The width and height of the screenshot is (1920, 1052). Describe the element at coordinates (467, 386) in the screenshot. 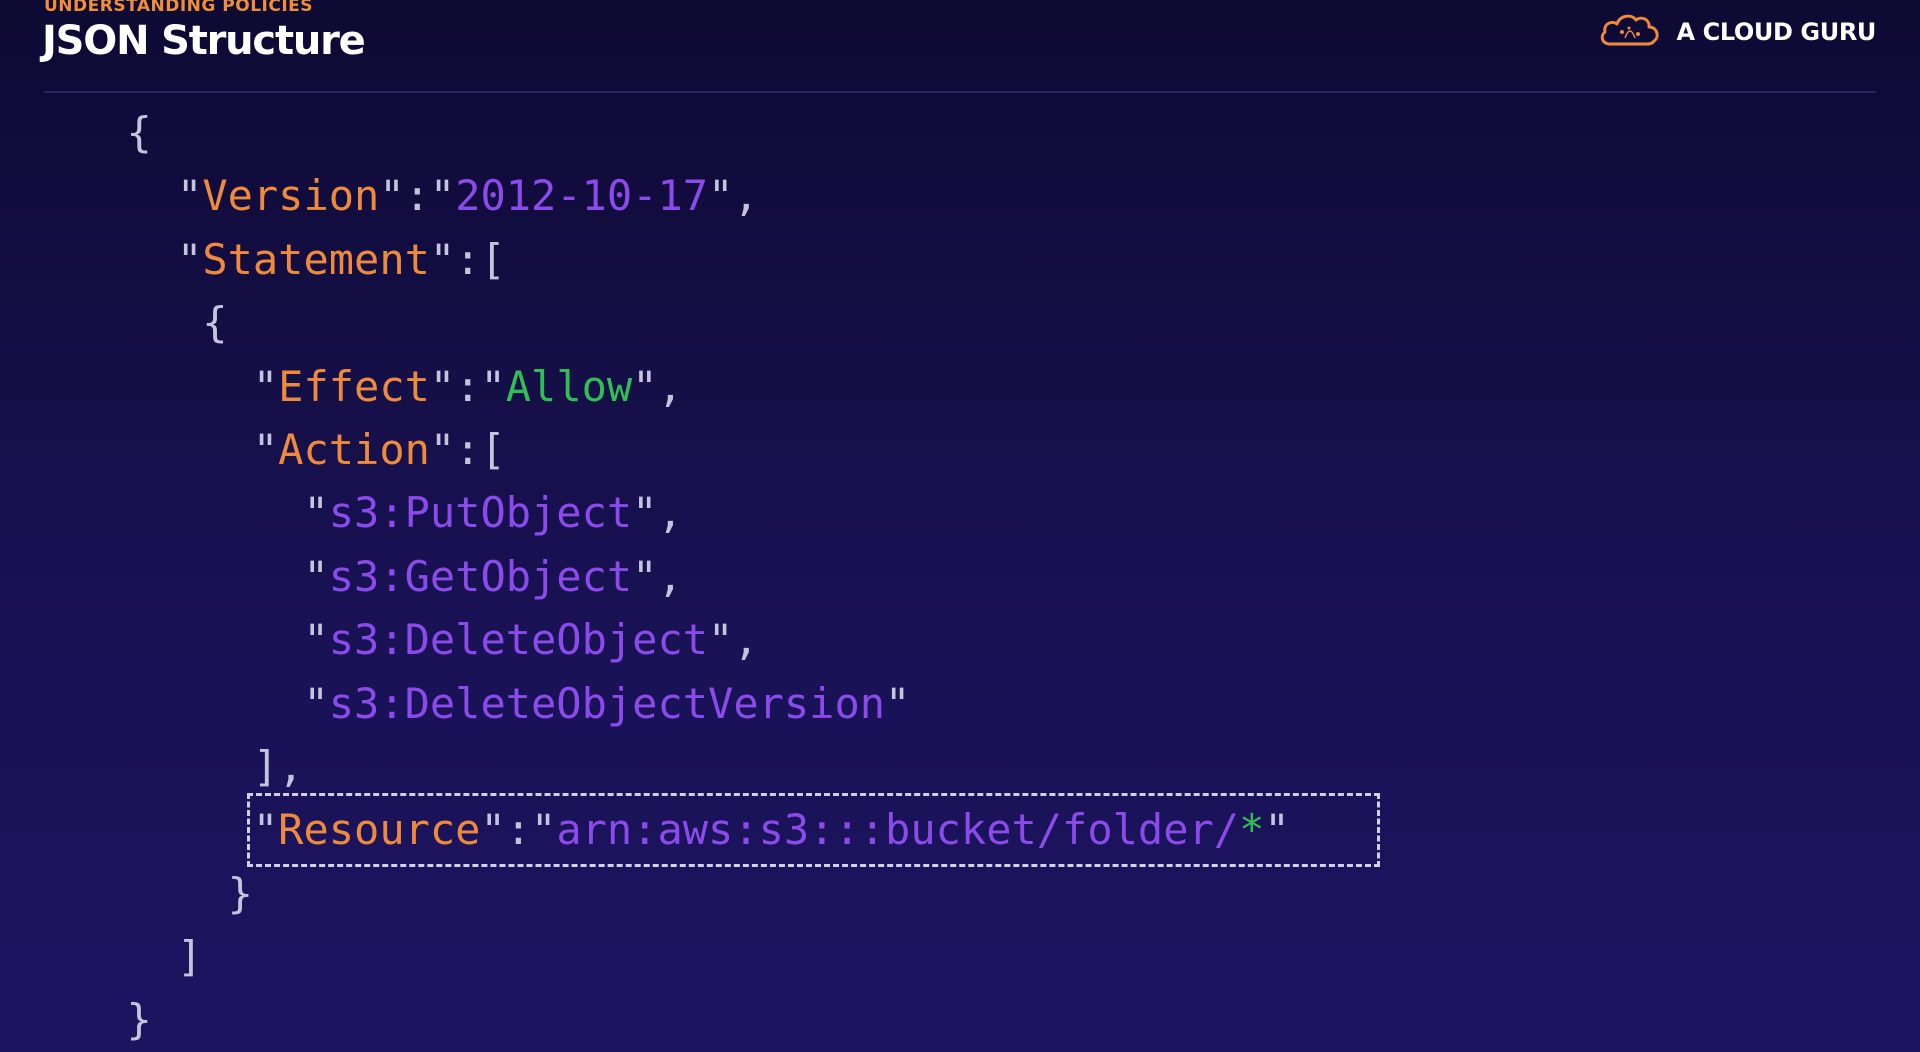

I see `code-line-effect: "Effect":"Allow",` at that location.